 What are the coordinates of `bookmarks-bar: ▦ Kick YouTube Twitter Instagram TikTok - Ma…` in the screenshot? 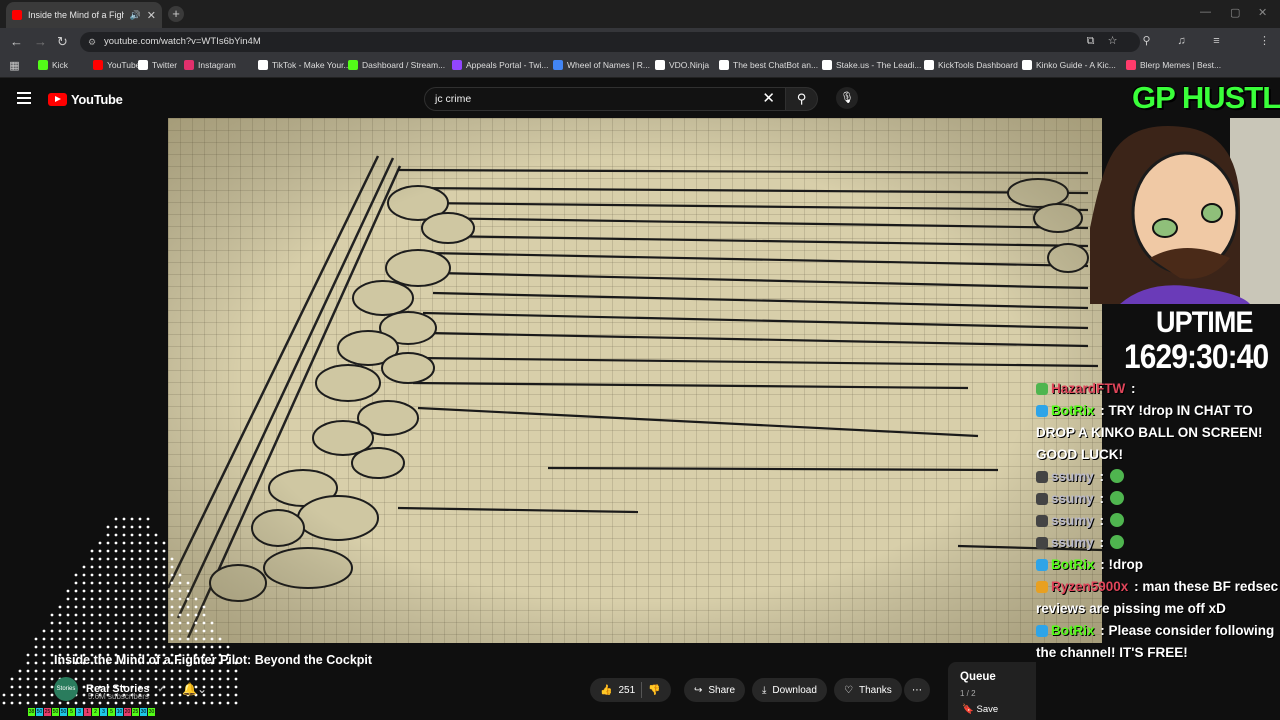 It's located at (640, 67).